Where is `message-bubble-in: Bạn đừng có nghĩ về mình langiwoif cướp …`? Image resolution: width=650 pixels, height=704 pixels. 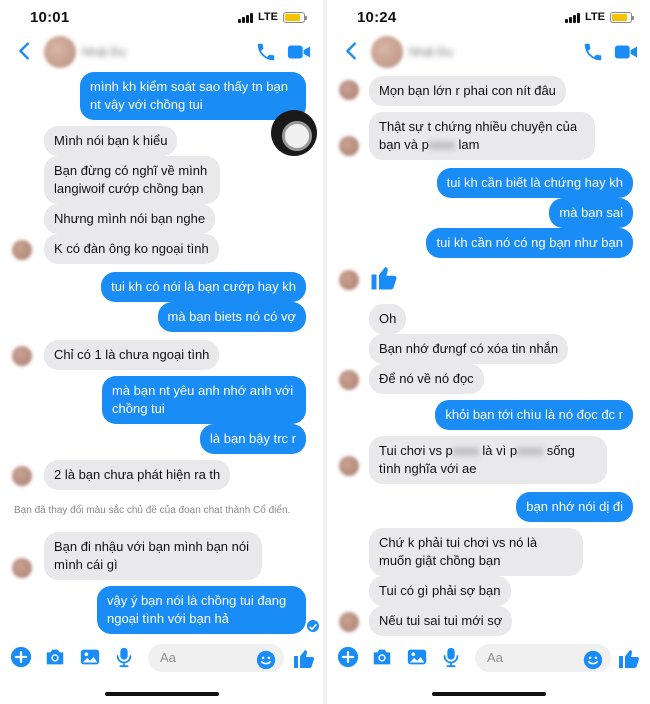
message-bubble-in: Bạn đừng có nghĩ về mình langiwoif cướp … is located at coordinates (132, 180).